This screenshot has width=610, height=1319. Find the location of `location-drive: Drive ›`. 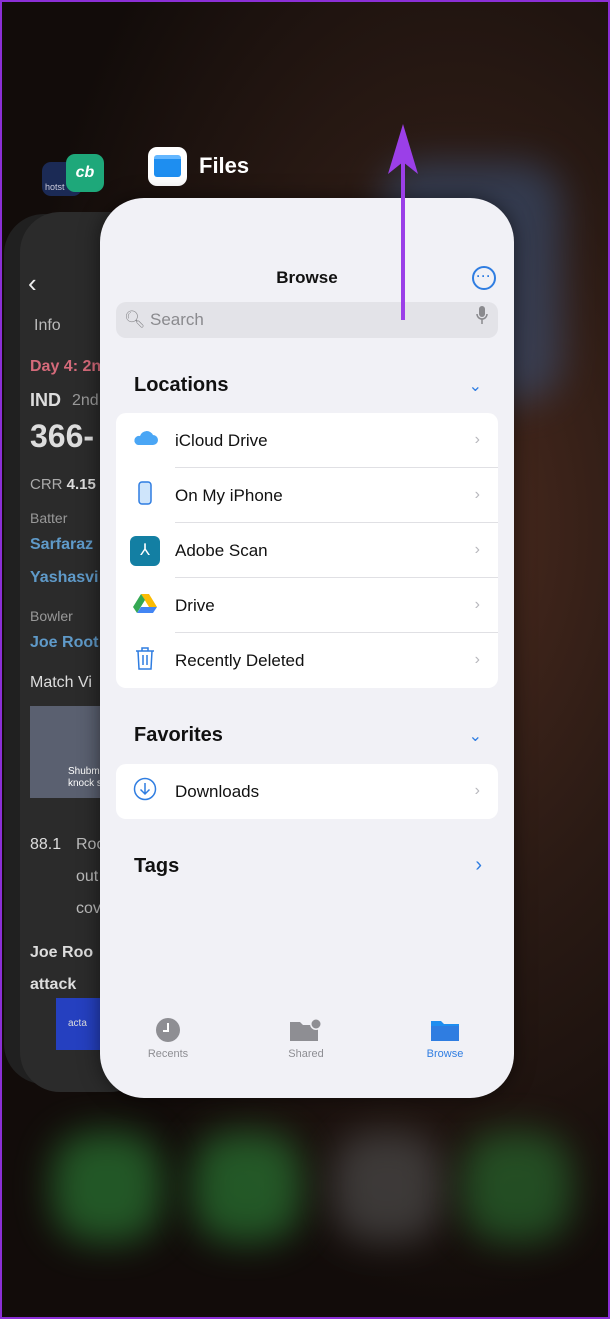

location-drive: Drive › is located at coordinates (307, 605).